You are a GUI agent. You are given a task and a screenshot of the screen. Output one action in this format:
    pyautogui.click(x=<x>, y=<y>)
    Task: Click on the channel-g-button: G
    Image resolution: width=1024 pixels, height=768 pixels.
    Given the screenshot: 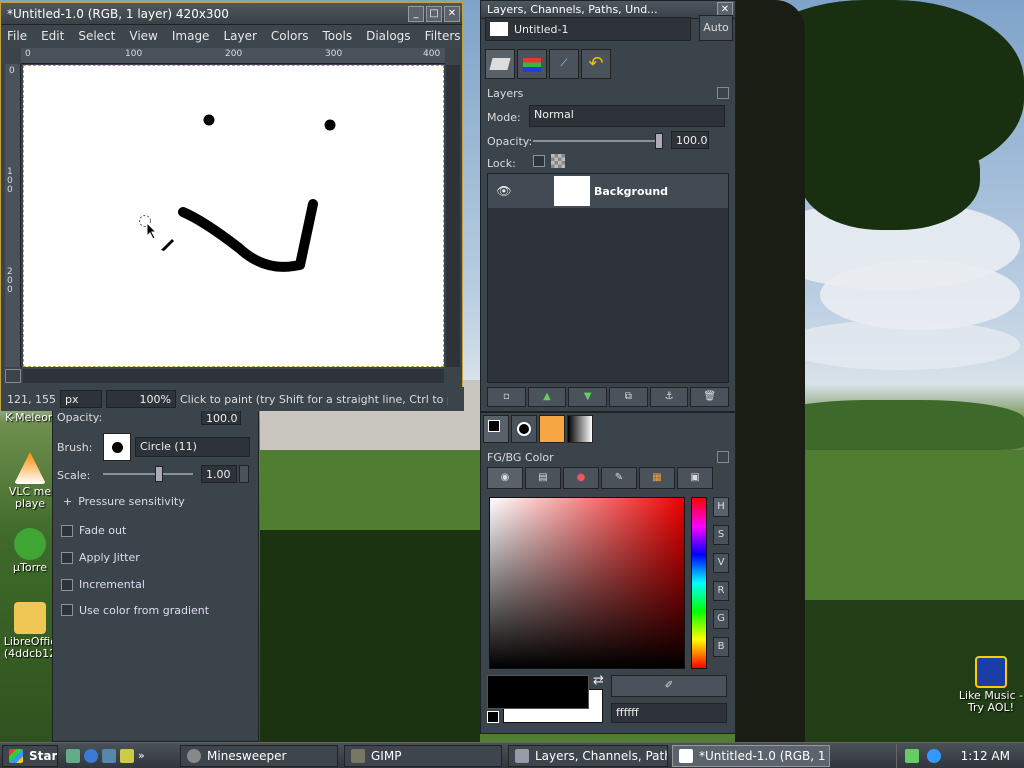 What is the action you would take?
    pyautogui.click(x=721, y=619)
    